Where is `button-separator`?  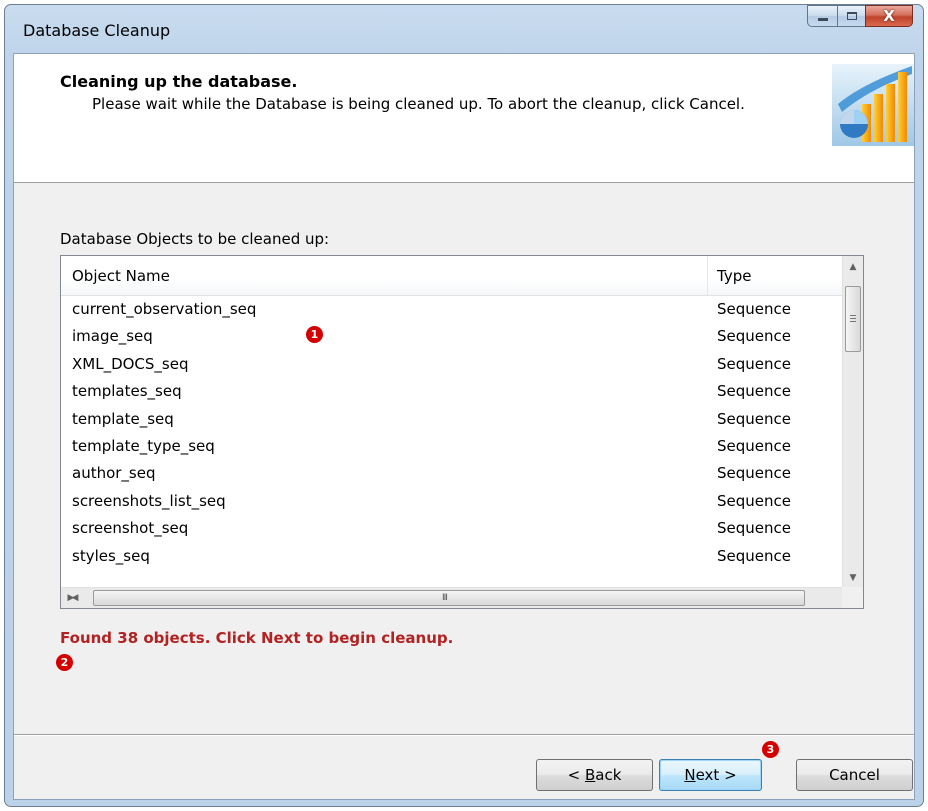
button-separator is located at coordinates (464, 735).